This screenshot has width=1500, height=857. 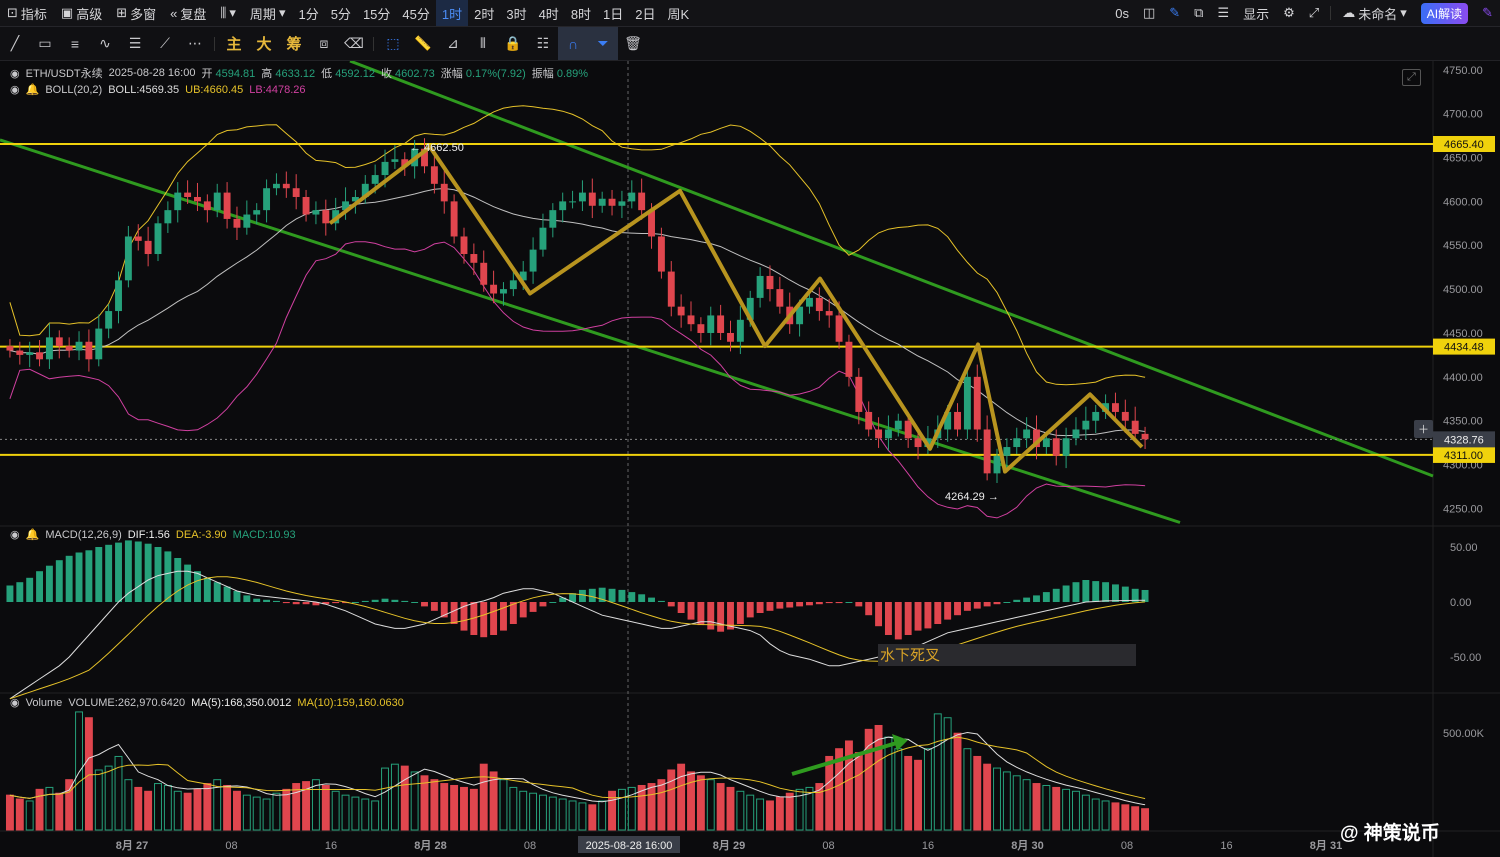 What do you see at coordinates (581, 13) in the screenshot?
I see `tab-timeframe-8: 8时` at bounding box center [581, 13].